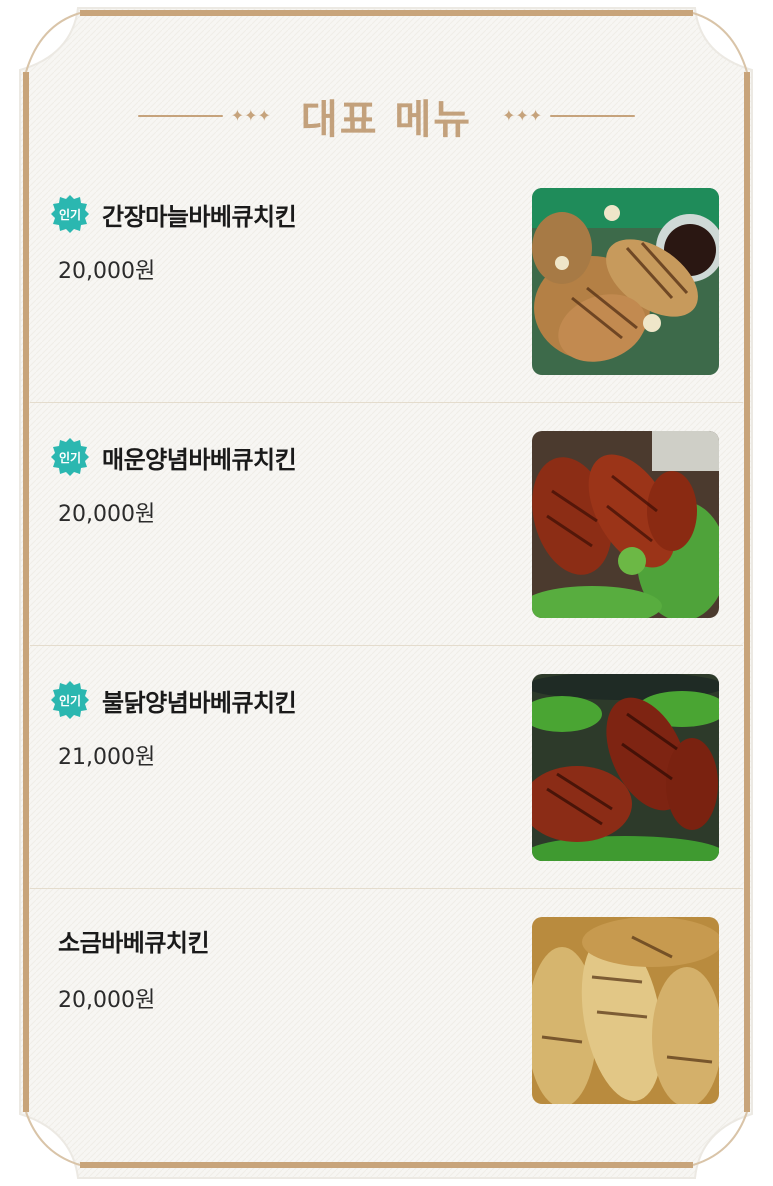 This screenshot has height=1186, width=773. What do you see at coordinates (386, 120) in the screenshot?
I see `section-title: 대표 메뉴` at bounding box center [386, 120].